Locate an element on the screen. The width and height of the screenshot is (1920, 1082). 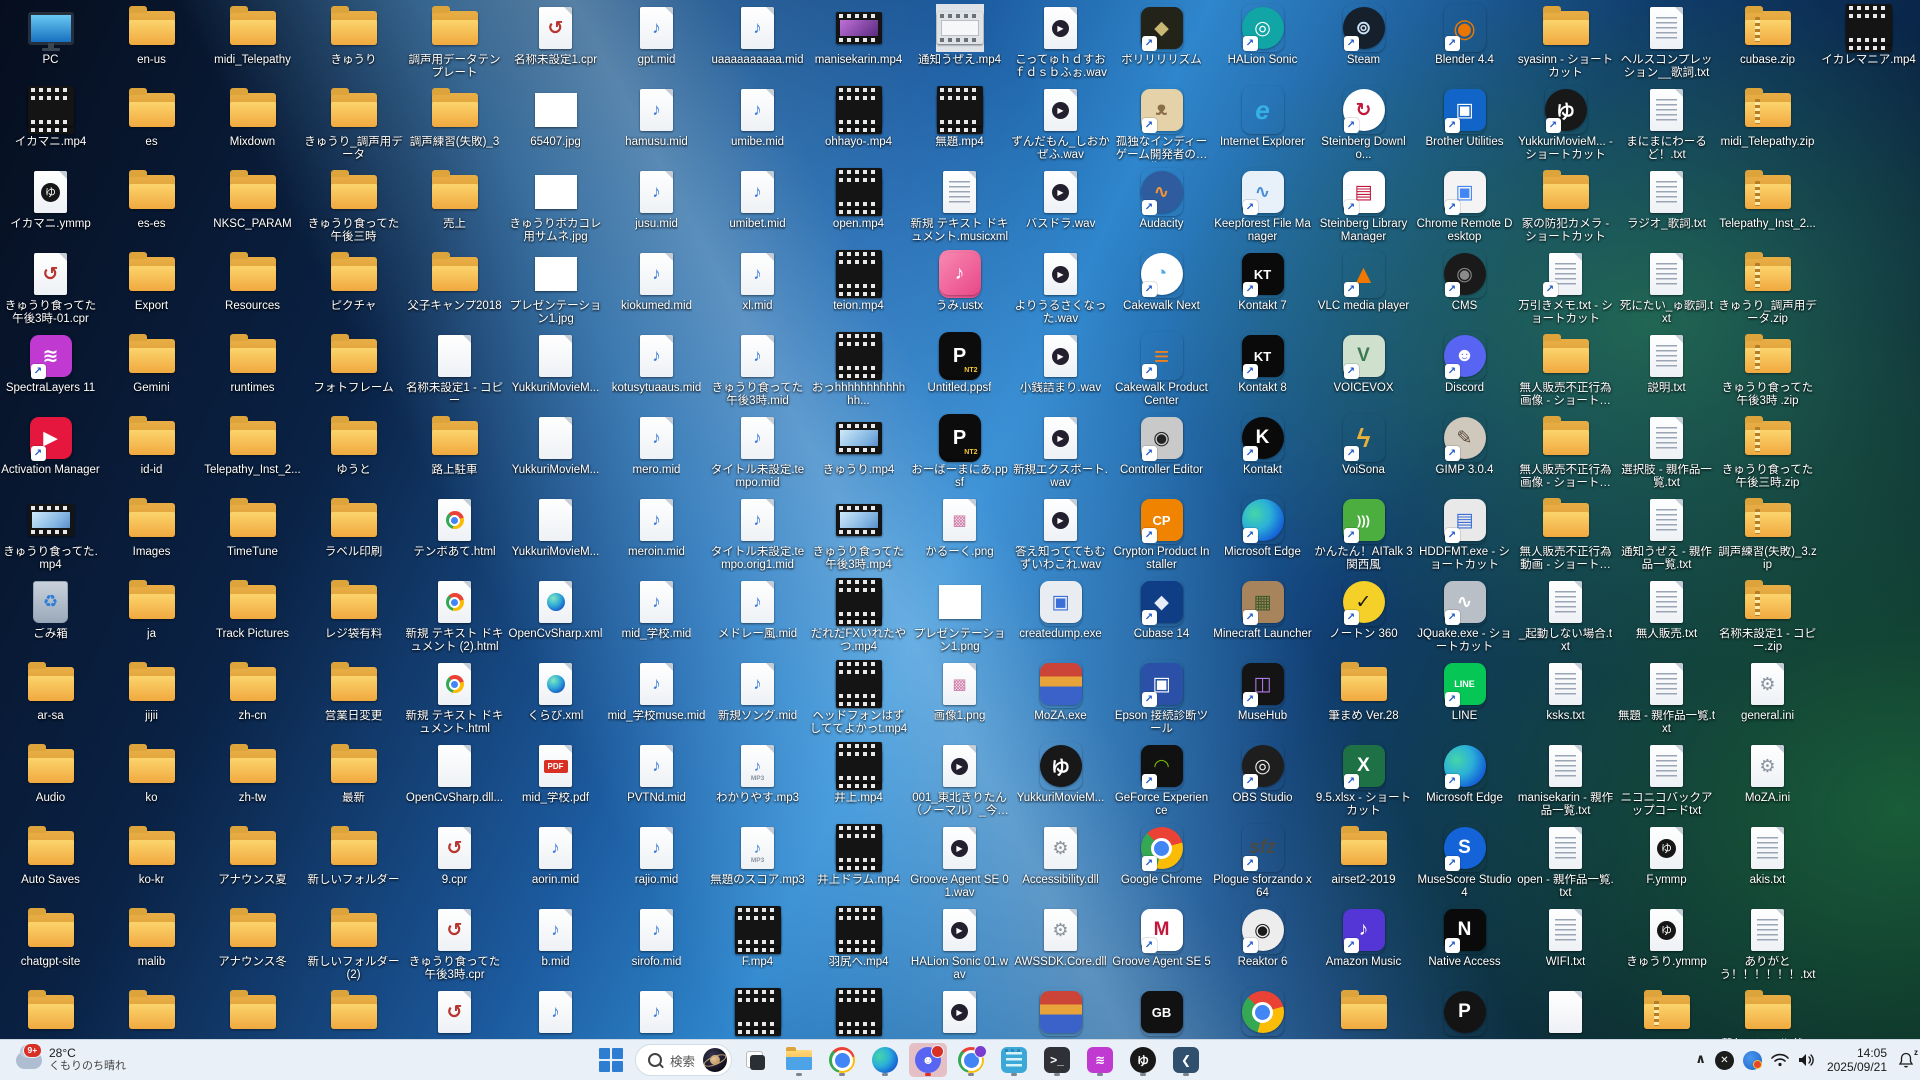
taskbar-yukkurimoviemaker: ゆ is located at coordinates (1143, 1060).